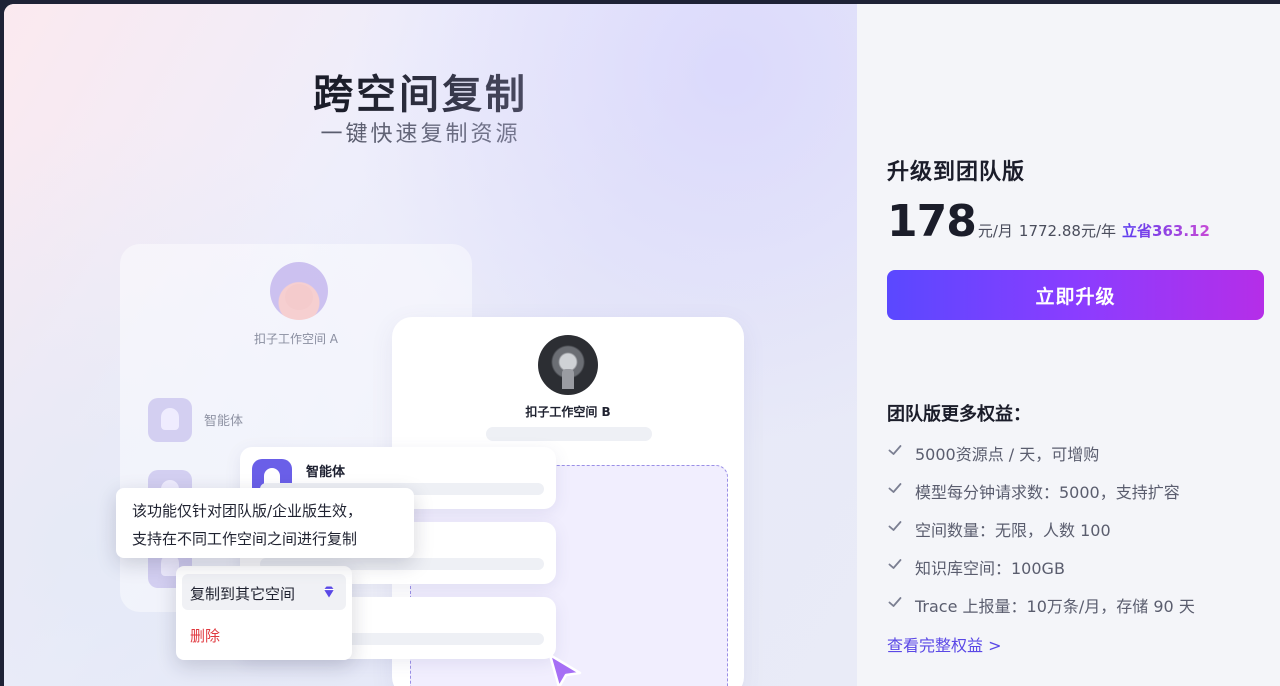 This screenshot has width=1280, height=686. I want to click on feature-tooltip: 该功能仅针对团队版/企业版生效， 支持在不同工作空间之间进行复制, so click(265, 523).